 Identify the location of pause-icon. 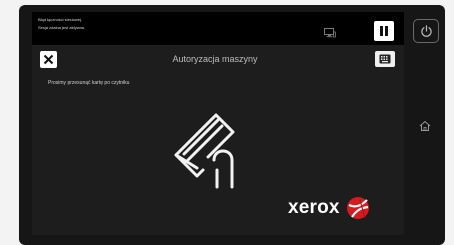
(381, 31).